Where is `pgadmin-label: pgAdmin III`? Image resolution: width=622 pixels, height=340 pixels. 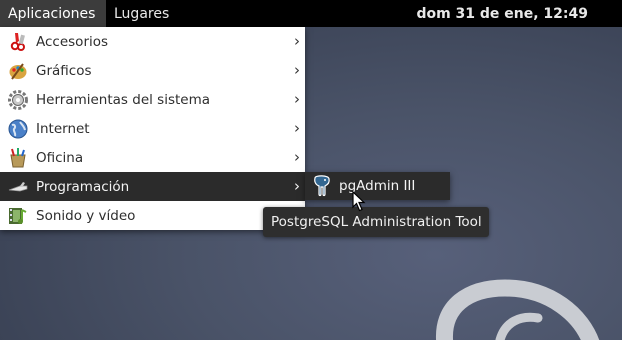
pgadmin-label: pgAdmin III is located at coordinates (377, 186).